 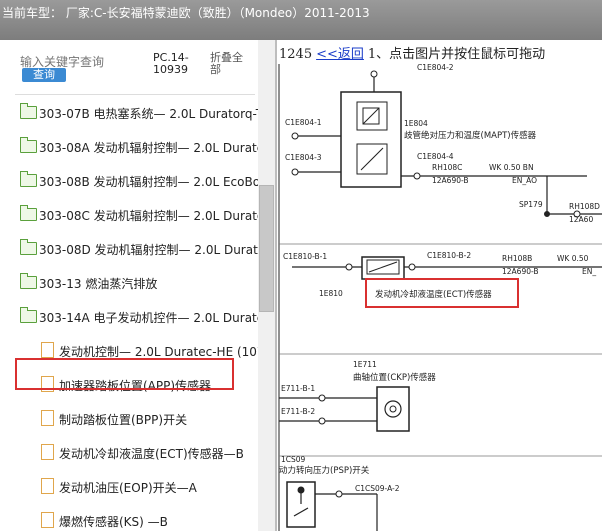 I want to click on wire-label: RH108C, so click(x=447, y=167).